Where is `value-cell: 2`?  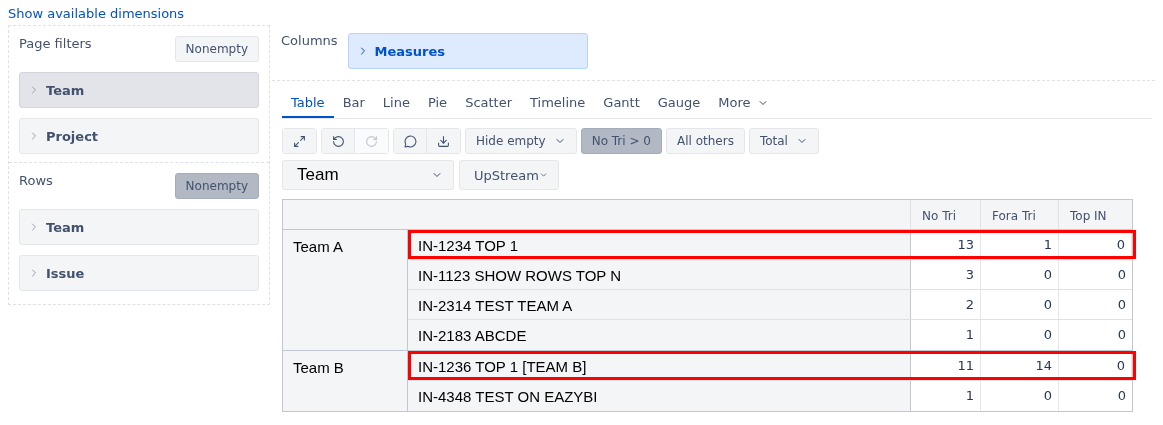 value-cell: 2 is located at coordinates (946, 304).